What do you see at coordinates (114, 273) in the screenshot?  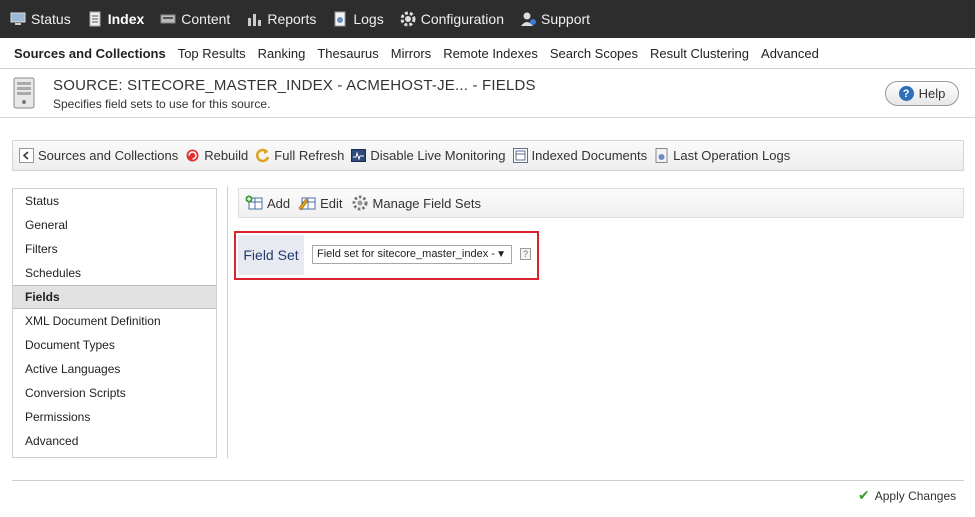 I see `menu-item-schedules: Schedules` at bounding box center [114, 273].